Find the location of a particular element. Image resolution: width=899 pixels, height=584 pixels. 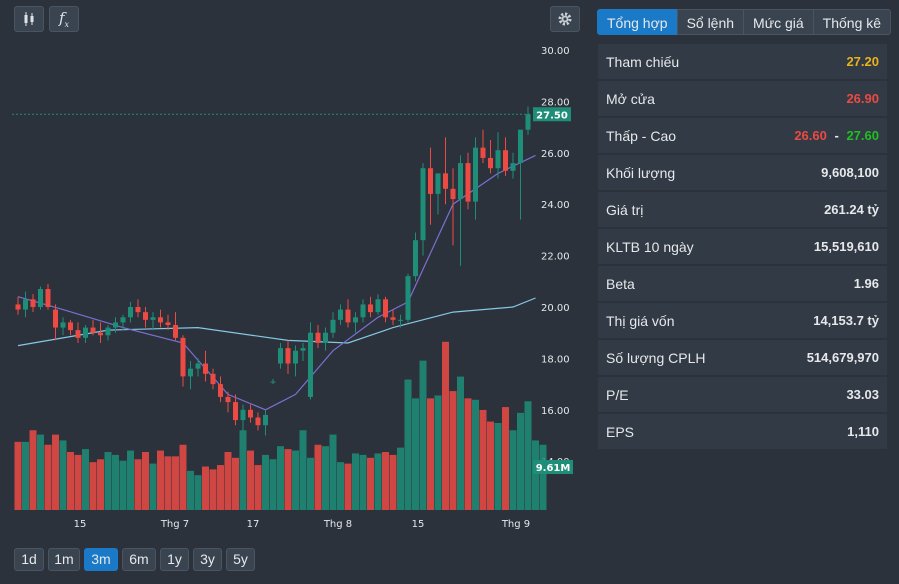

stat-label: P/E is located at coordinates (617, 394).